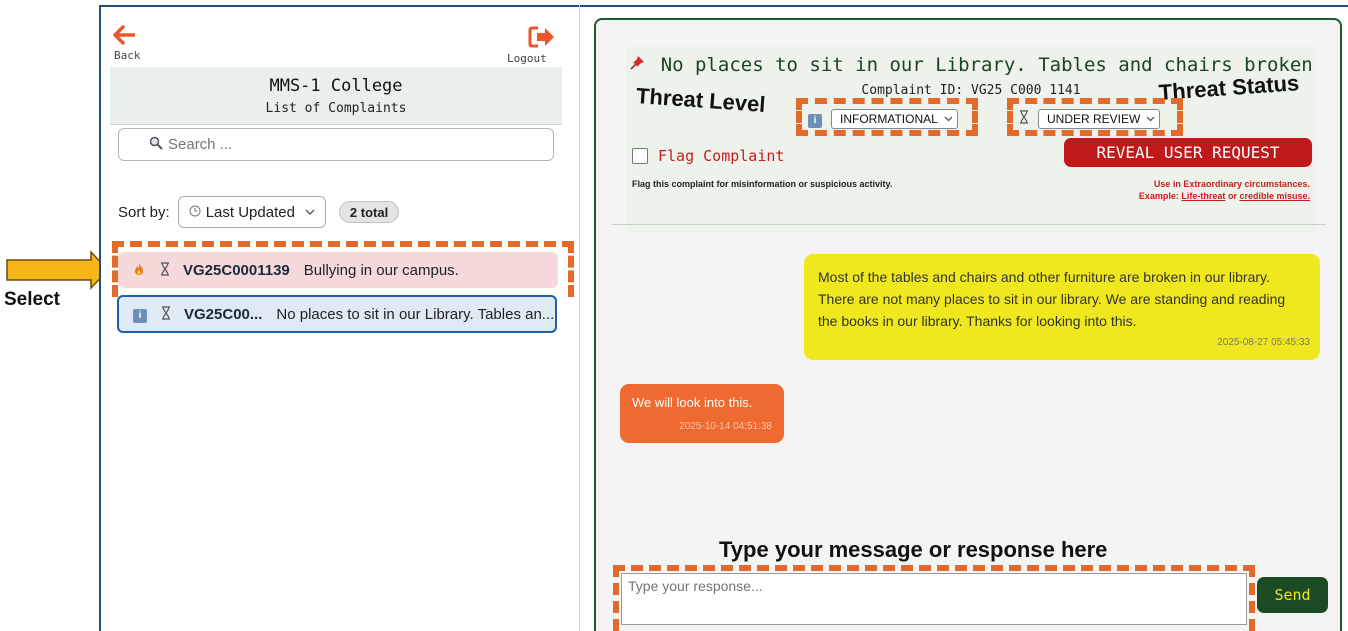  Describe the element at coordinates (913, 549) in the screenshot. I see `type-message-annotation: Type your message or response here` at that location.